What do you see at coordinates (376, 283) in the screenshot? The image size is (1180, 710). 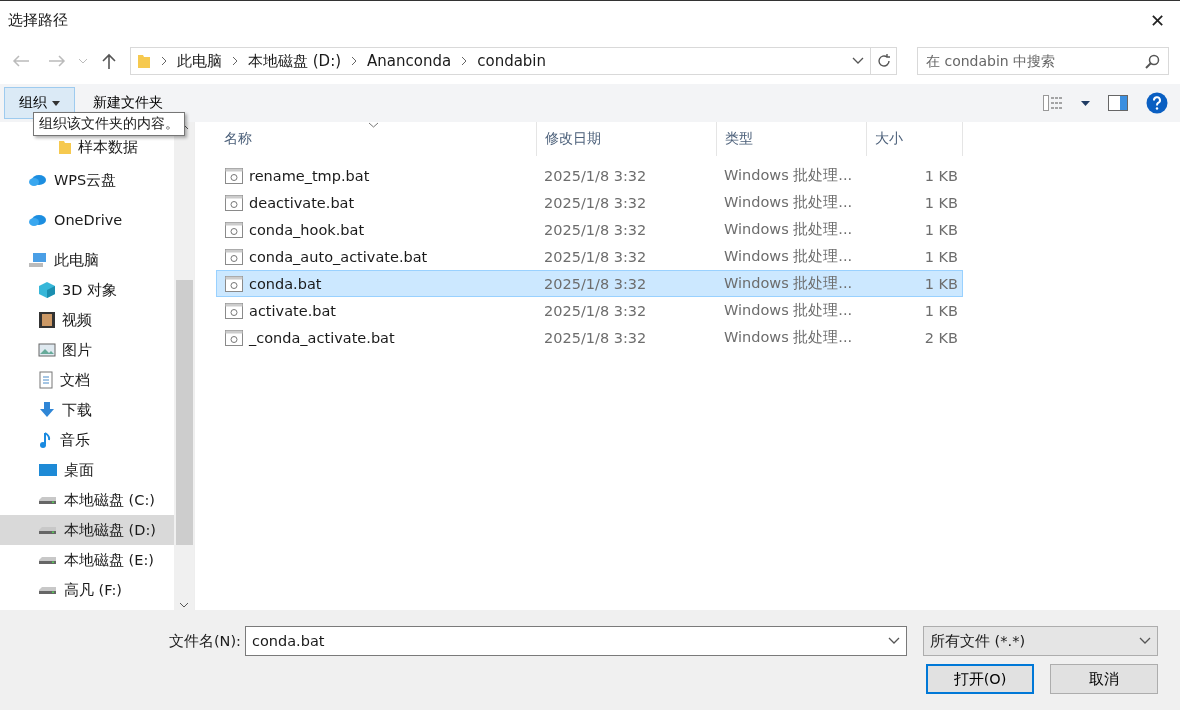 I see `file-name-cell: conda.bat` at bounding box center [376, 283].